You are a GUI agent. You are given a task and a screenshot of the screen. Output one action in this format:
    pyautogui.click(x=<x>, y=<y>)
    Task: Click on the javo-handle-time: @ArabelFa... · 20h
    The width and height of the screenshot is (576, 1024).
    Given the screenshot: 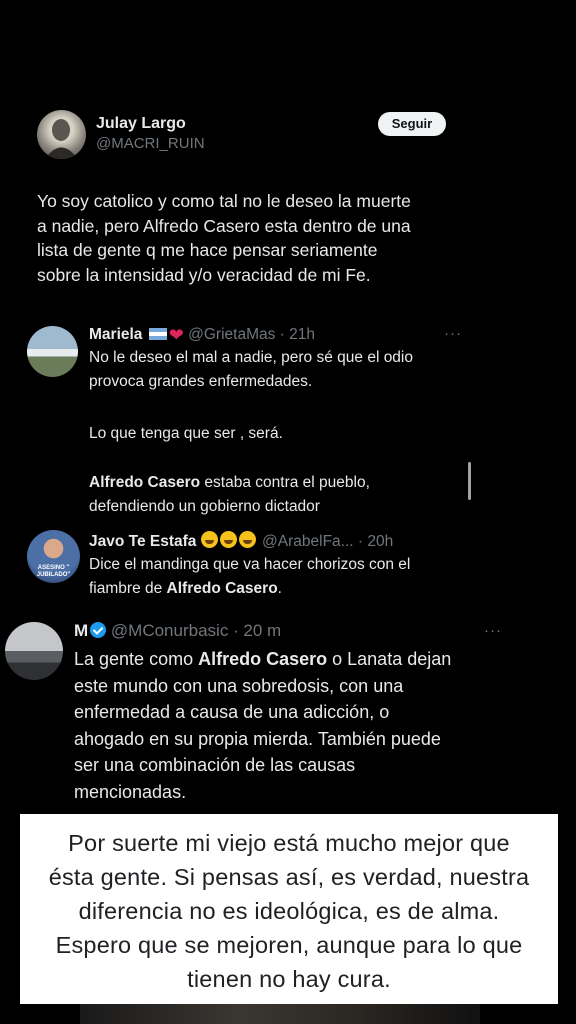 What is the action you would take?
    pyautogui.click(x=327, y=541)
    